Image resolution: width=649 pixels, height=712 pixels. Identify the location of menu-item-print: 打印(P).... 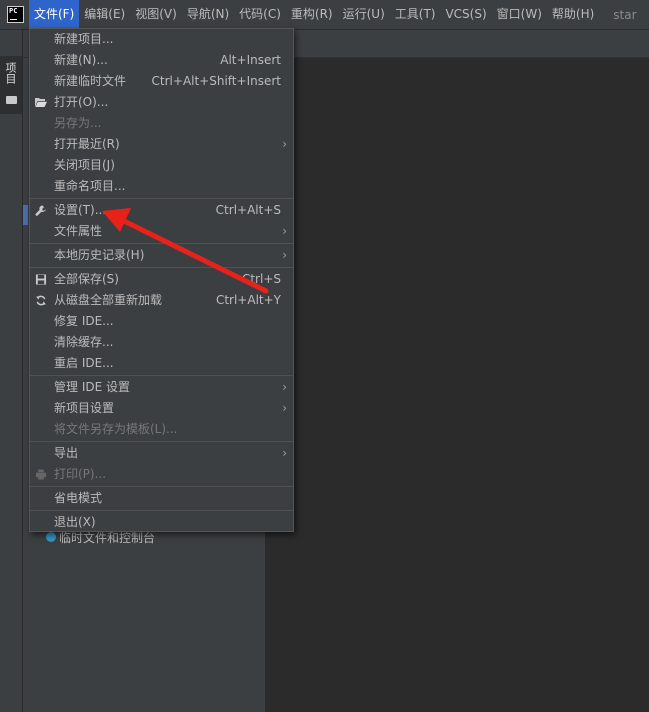
(161, 474).